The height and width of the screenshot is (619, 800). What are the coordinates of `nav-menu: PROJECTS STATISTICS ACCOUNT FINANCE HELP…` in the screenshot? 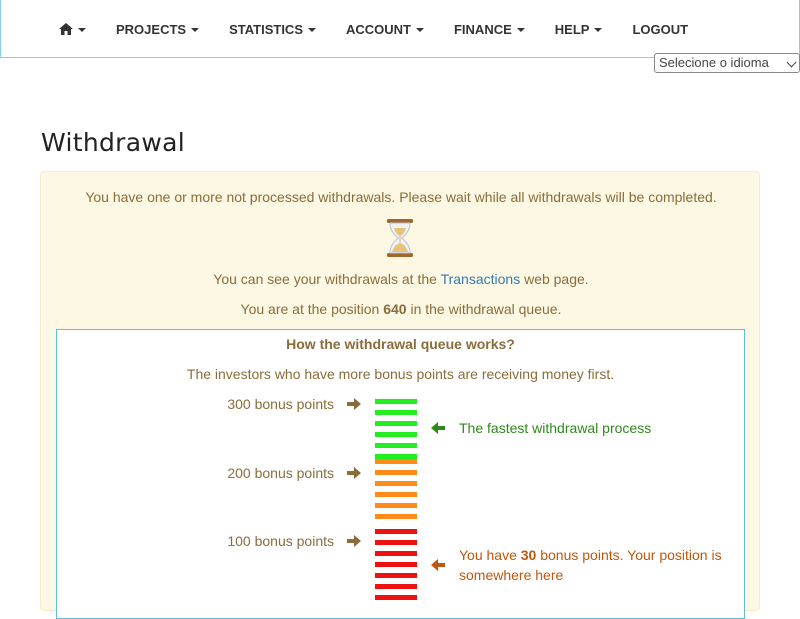 It's located at (373, 29).